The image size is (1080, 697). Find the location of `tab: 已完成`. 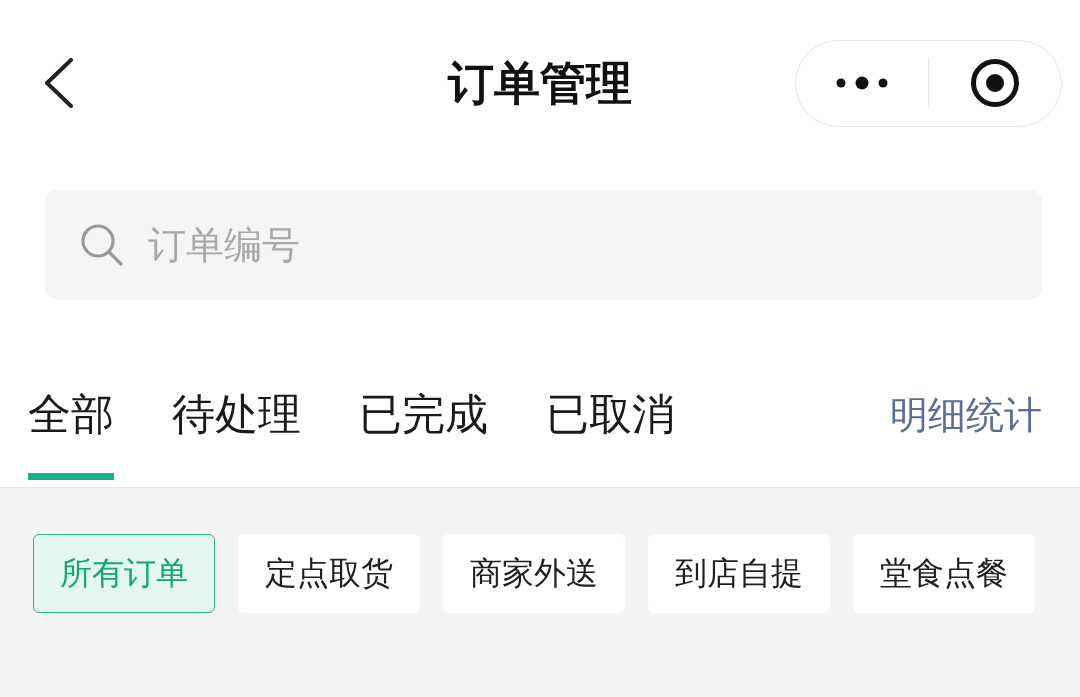

tab: 已完成 is located at coordinates (423, 420).